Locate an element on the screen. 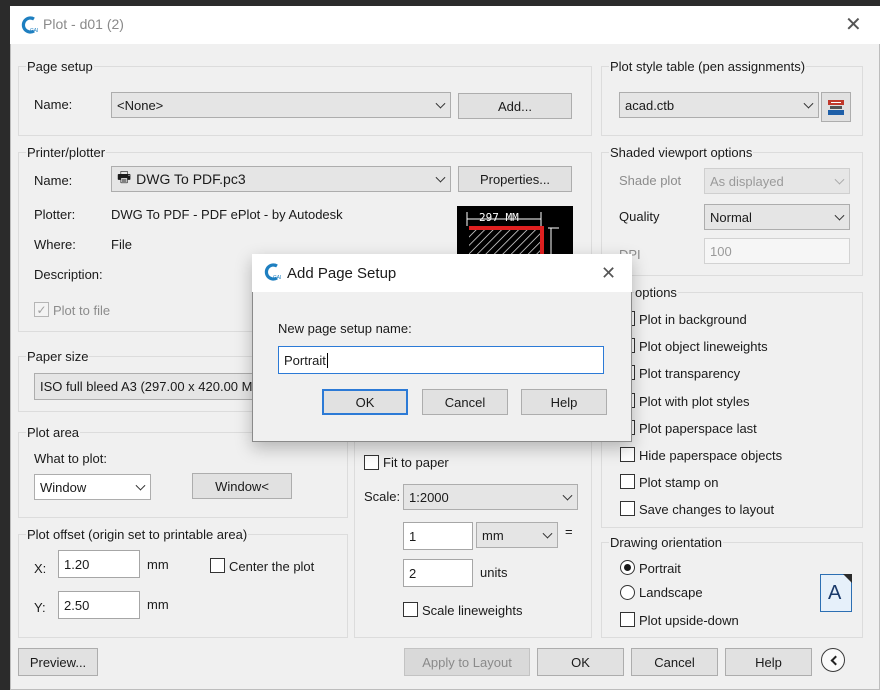 The width and height of the screenshot is (880, 690). where-label: Where: is located at coordinates (55, 244).